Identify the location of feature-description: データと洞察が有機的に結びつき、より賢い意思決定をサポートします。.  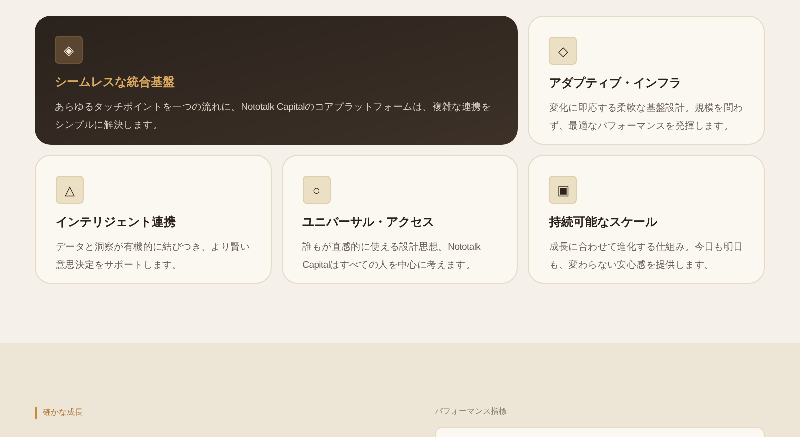
(154, 257).